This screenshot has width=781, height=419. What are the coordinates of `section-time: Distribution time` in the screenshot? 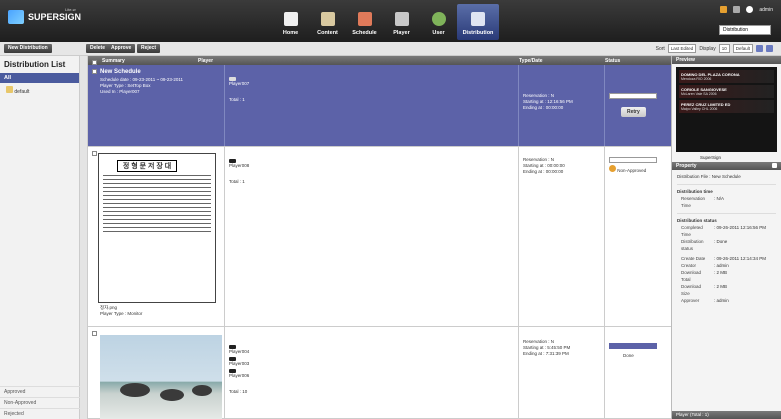 It's located at (726, 189).